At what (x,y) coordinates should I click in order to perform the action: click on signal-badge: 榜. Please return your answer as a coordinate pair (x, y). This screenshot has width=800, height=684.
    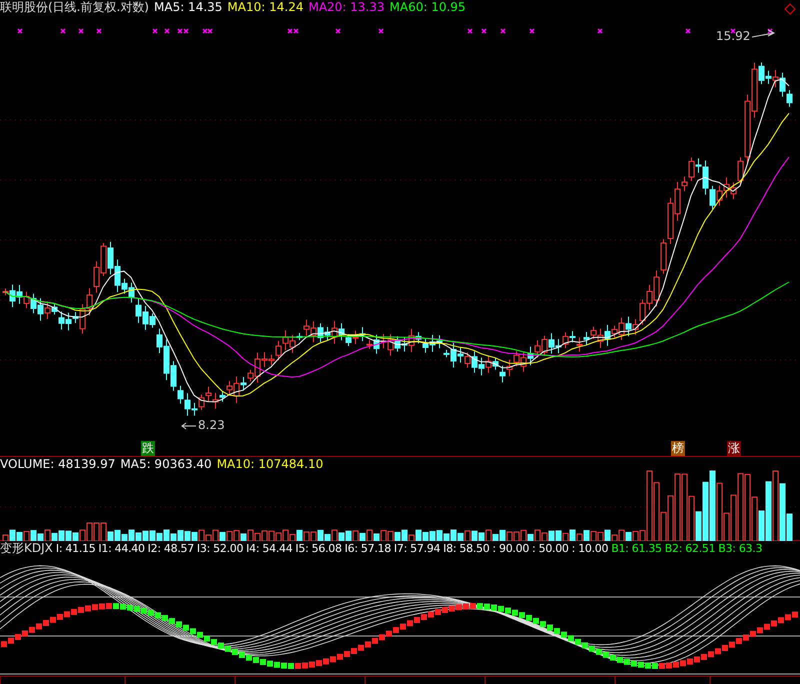
    Looking at the image, I should click on (678, 448).